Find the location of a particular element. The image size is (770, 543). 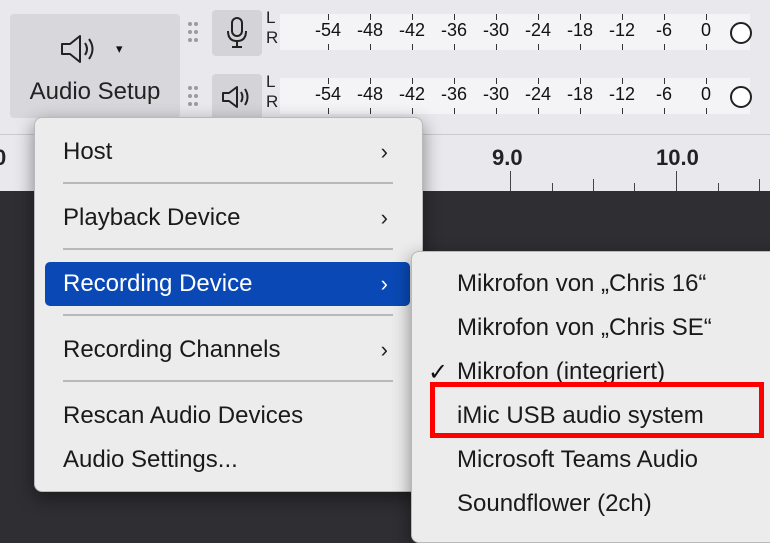

device-label: Soundflower (2ch) is located at coordinates (554, 503).